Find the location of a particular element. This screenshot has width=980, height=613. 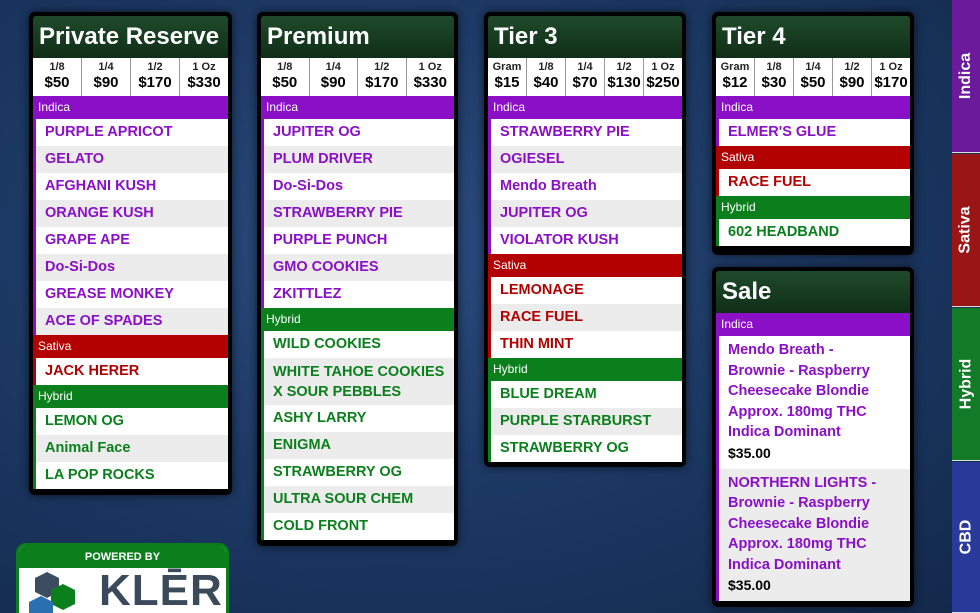

side-tab-hybrid: Hybrid is located at coordinates (966, 384).